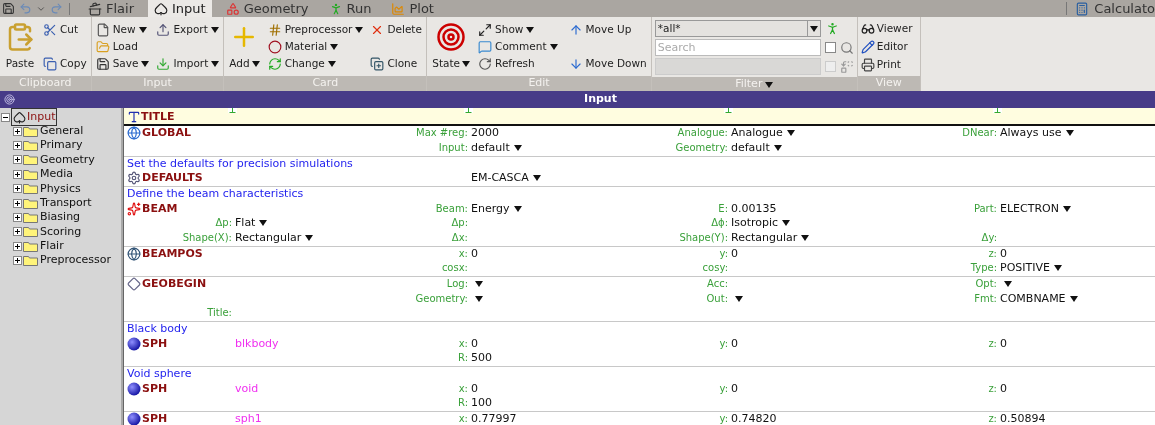 This screenshot has height=425, width=1155. What do you see at coordinates (34, 117) in the screenshot?
I see `tree-item: Input` at bounding box center [34, 117].